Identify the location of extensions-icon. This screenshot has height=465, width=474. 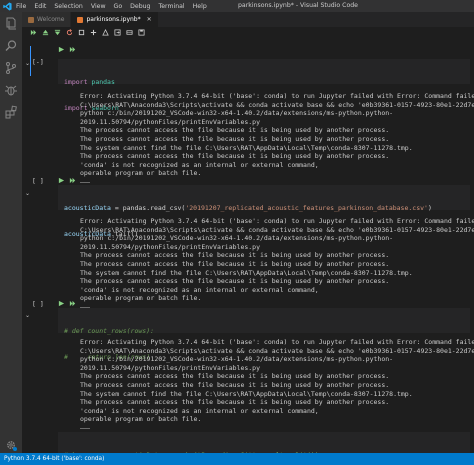
(11, 111).